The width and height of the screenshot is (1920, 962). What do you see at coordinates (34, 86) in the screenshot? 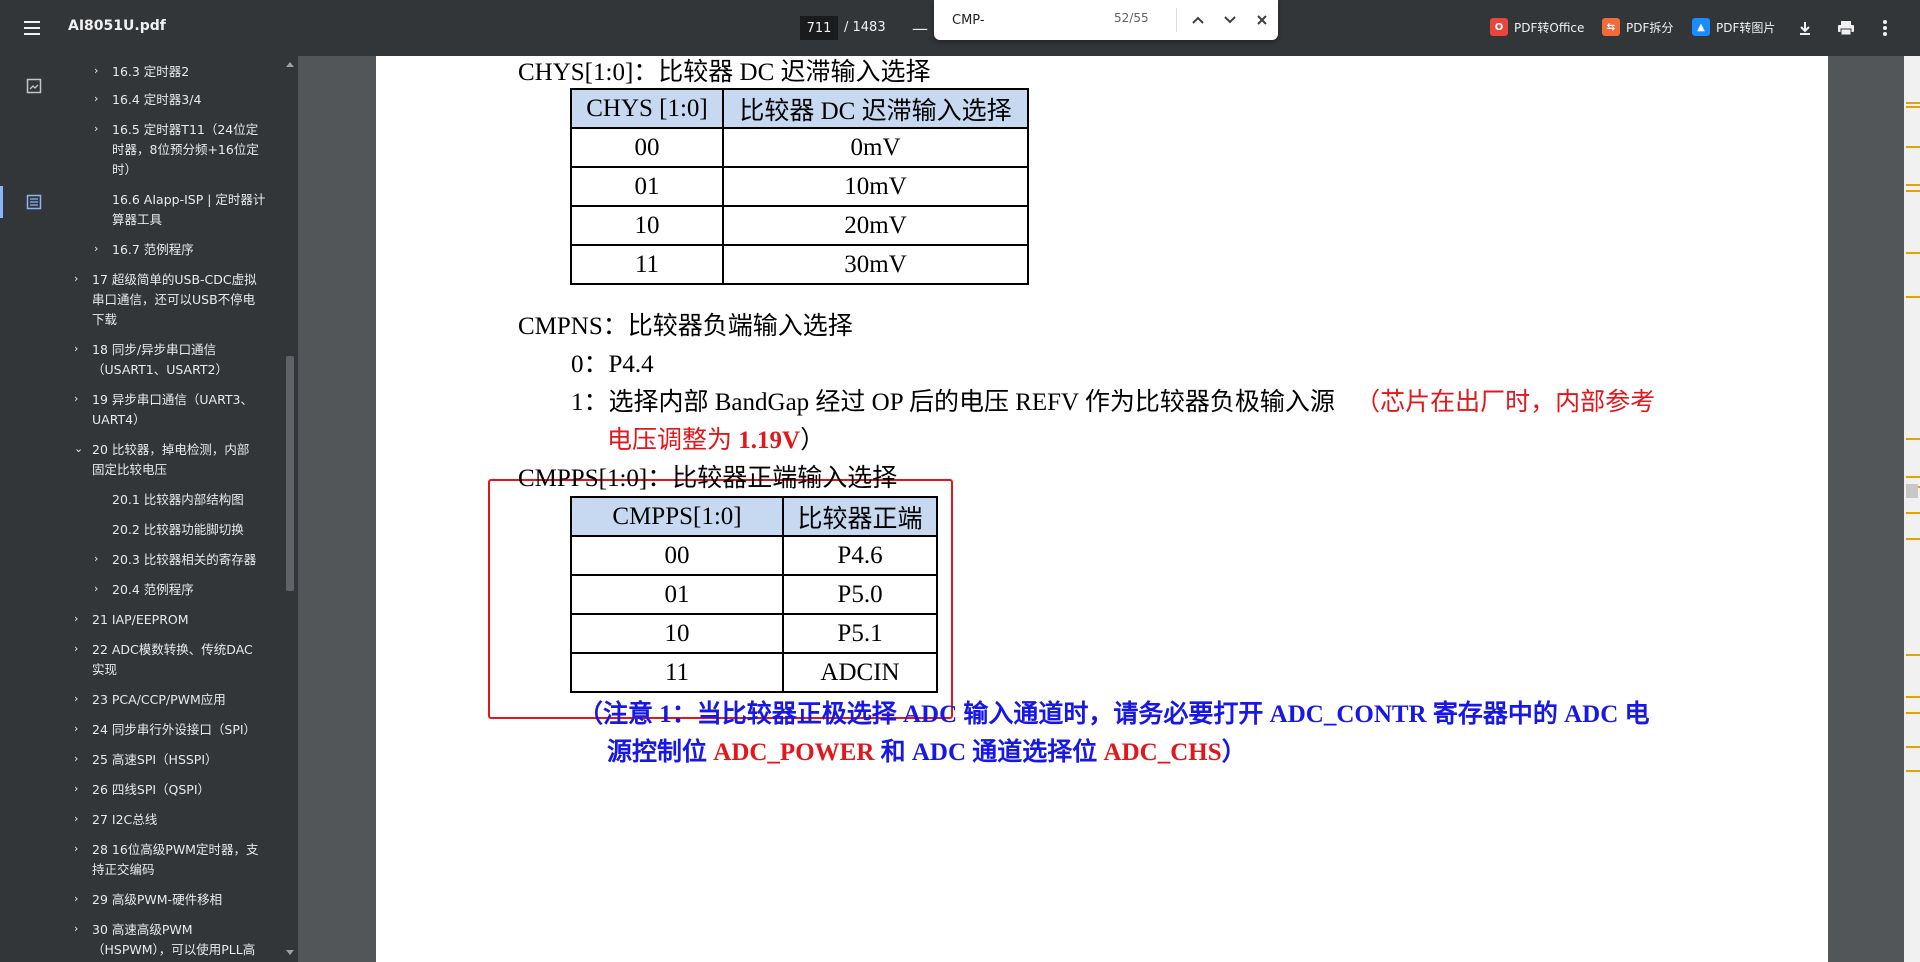
I see `thumbnails-icon` at bounding box center [34, 86].